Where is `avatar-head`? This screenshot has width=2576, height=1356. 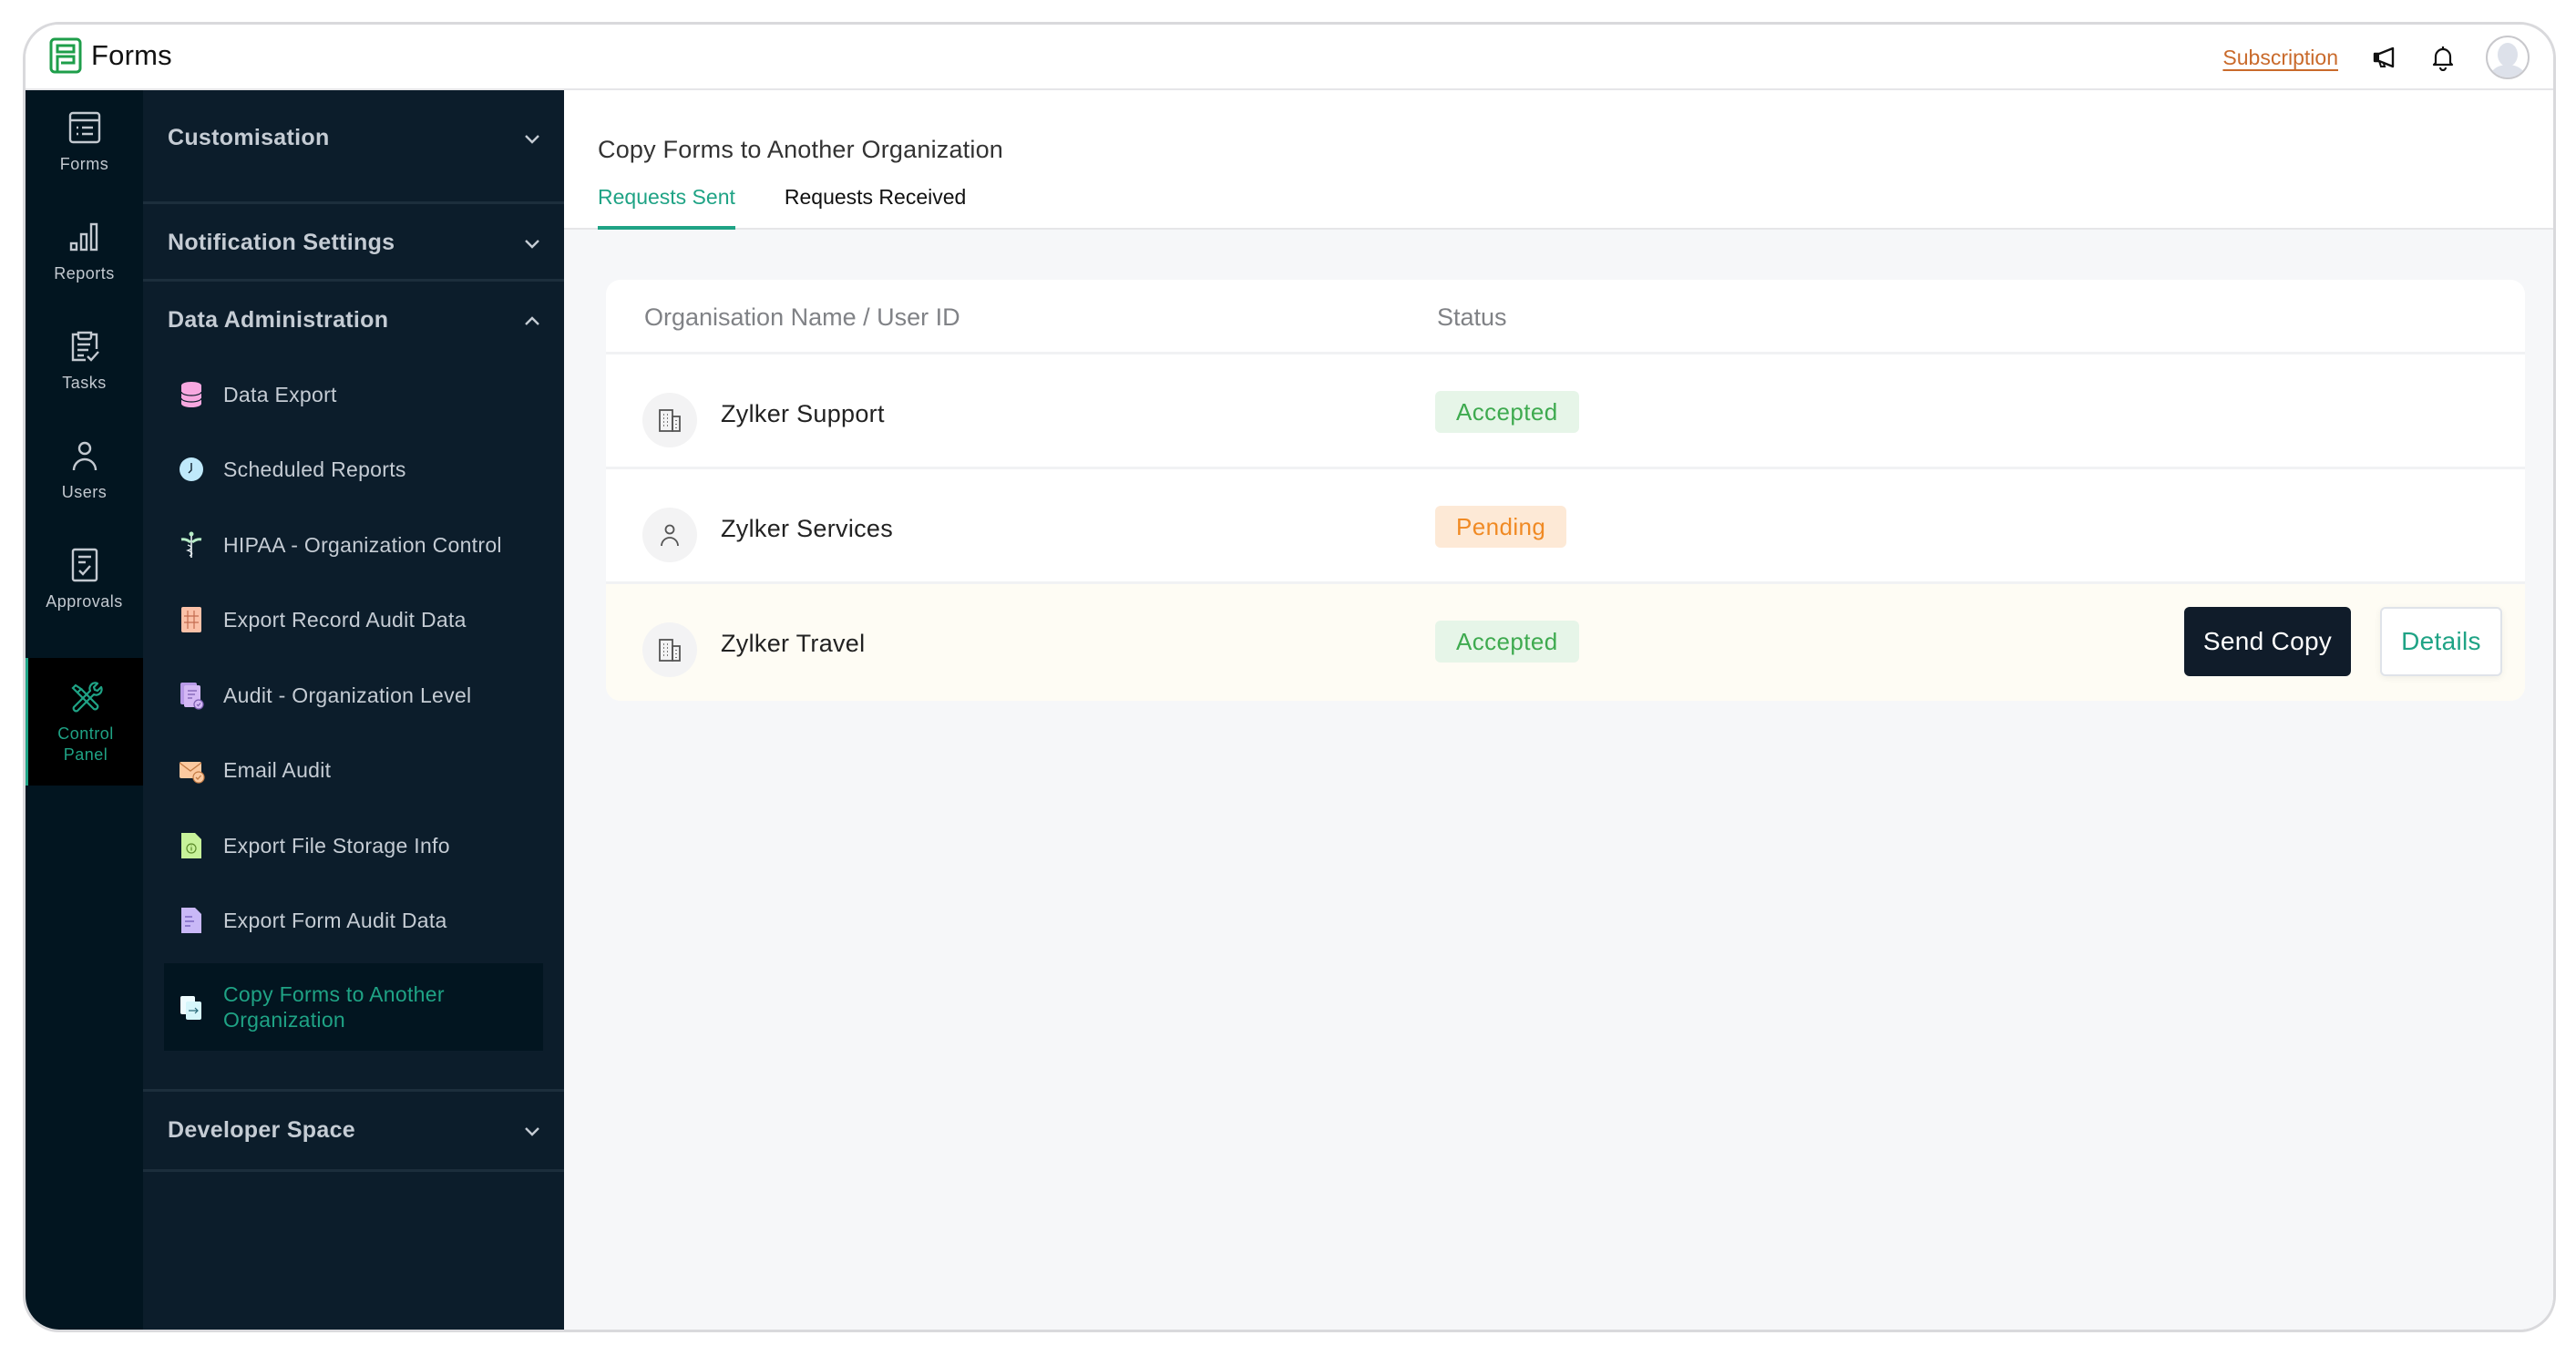 avatar-head is located at coordinates (2508, 55).